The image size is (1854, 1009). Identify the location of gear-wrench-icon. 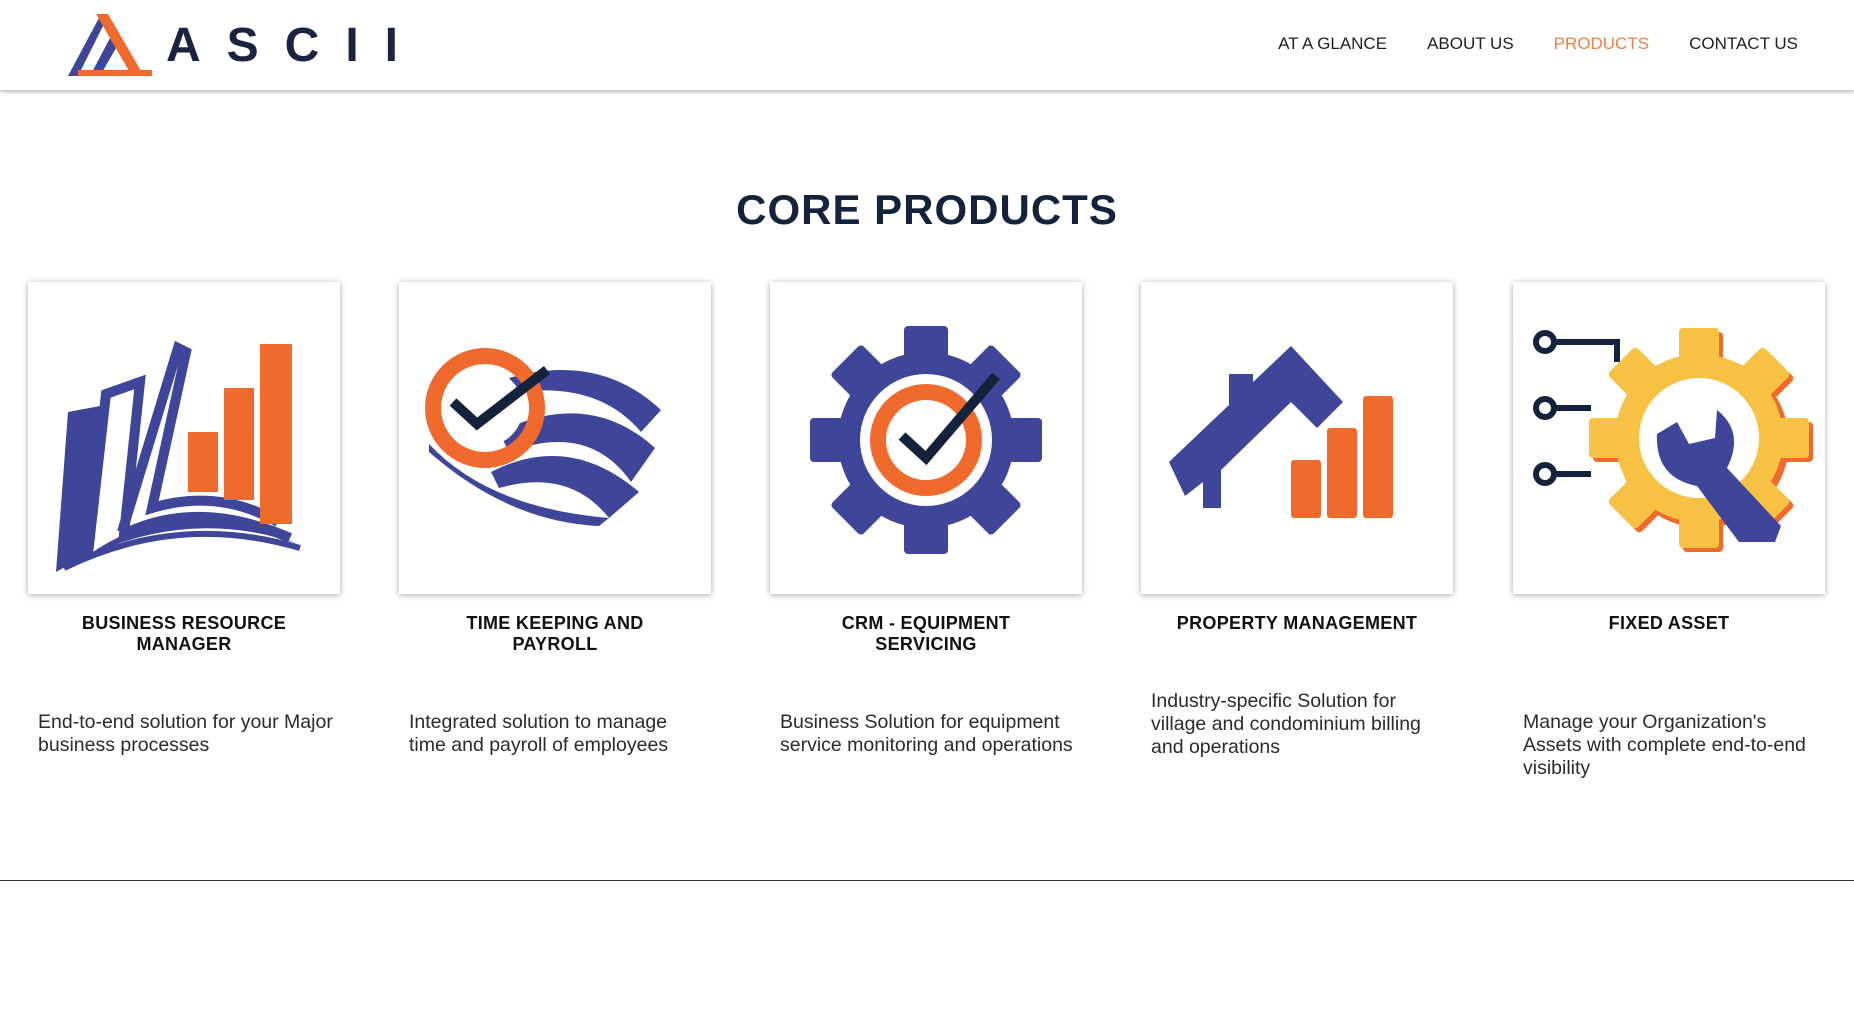
(1673, 440).